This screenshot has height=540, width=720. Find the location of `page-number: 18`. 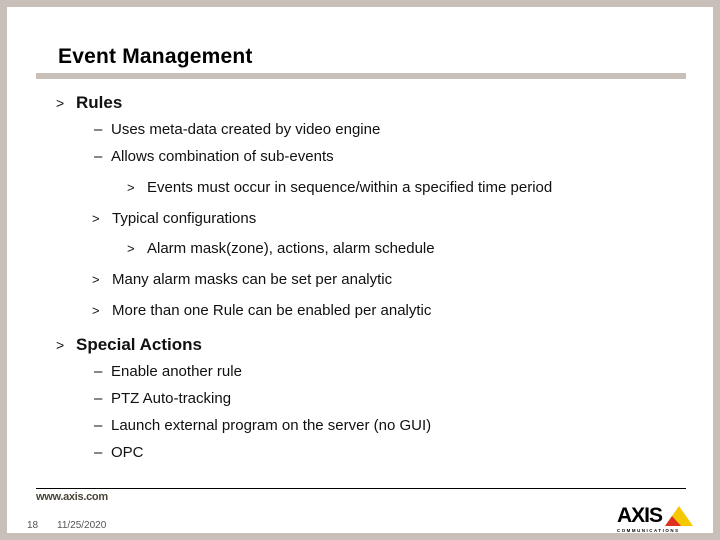

page-number: 18 is located at coordinates (33, 525).